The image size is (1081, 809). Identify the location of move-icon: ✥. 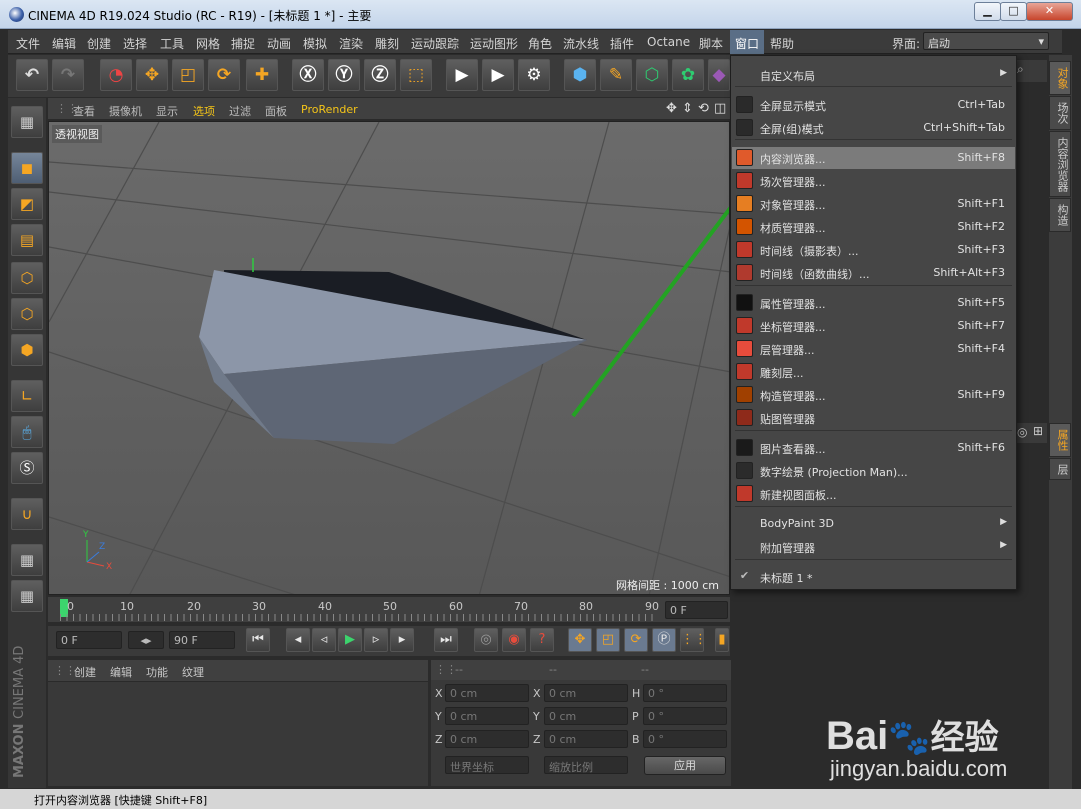
(152, 75).